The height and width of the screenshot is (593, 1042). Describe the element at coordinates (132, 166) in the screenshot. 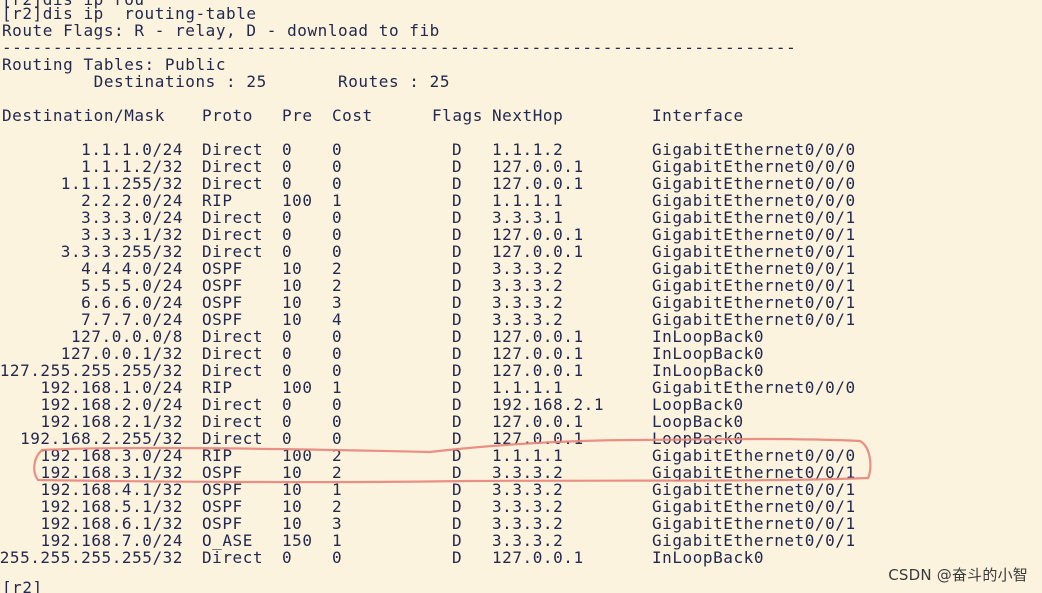

I see `cell-destination: 1.1.1.2/32` at that location.